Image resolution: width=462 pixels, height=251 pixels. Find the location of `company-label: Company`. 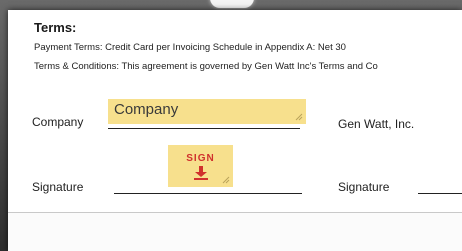

company-label: Company is located at coordinates (58, 122).